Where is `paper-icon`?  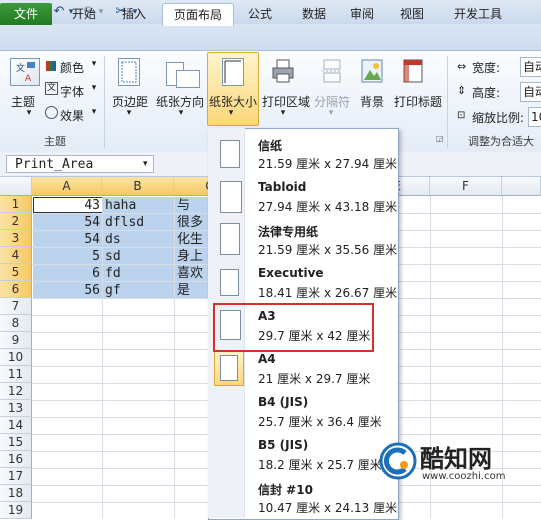 paper-icon is located at coordinates (231, 197).